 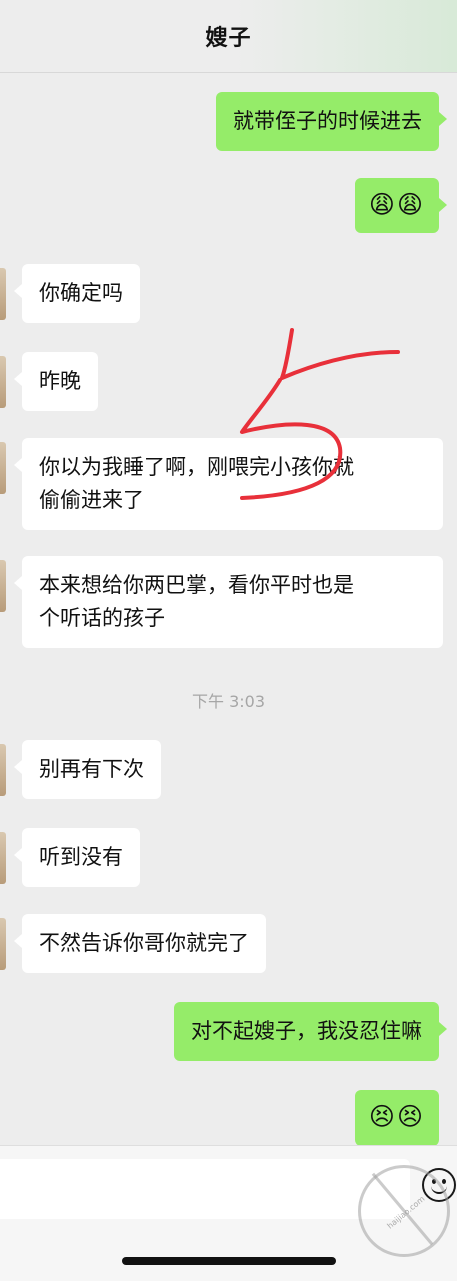 I want to click on timestamp: 下午 3:03, so click(x=228, y=701).